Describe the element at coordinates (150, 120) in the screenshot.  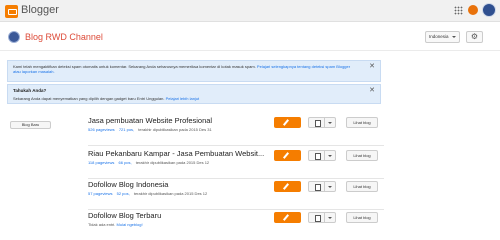
I see `blog-name: Jasa pembuatan Website Profesional` at that location.